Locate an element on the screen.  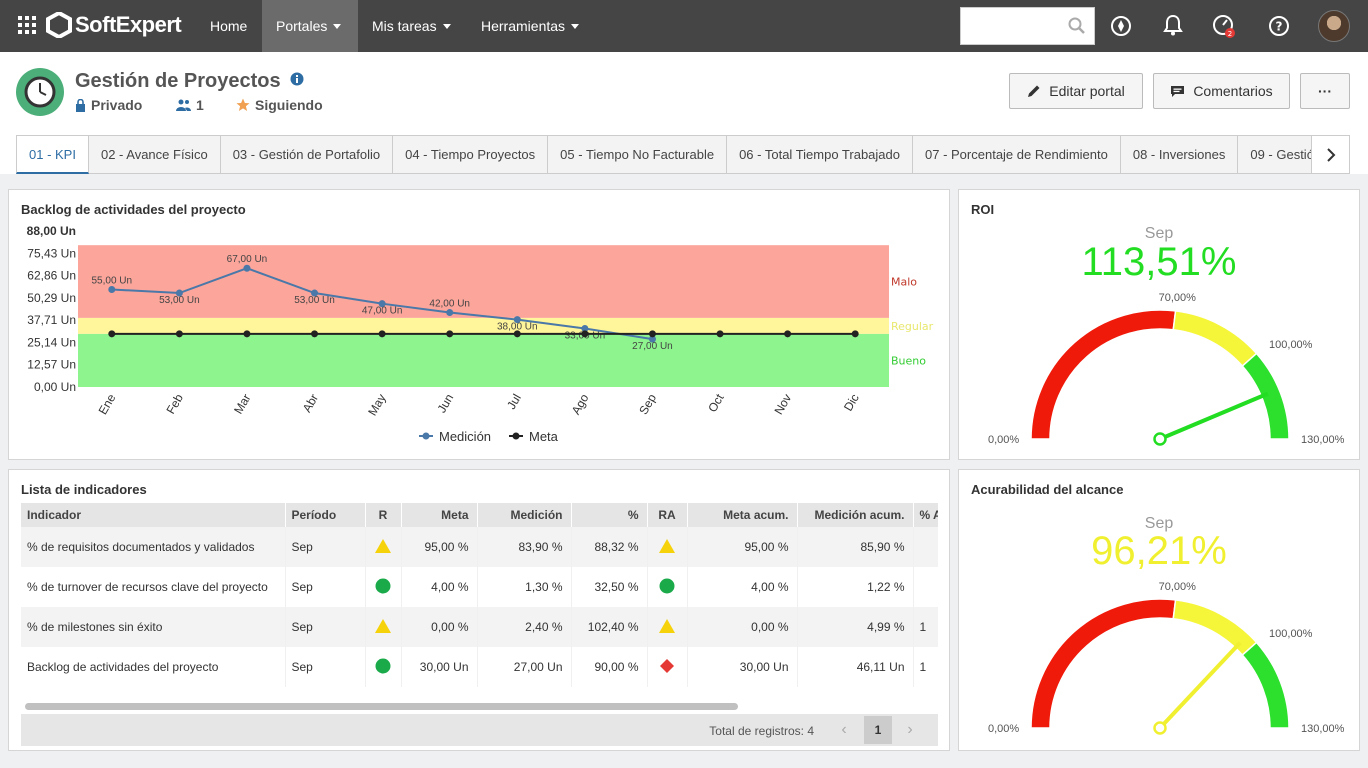
nav-home: Home is located at coordinates (228, 26).